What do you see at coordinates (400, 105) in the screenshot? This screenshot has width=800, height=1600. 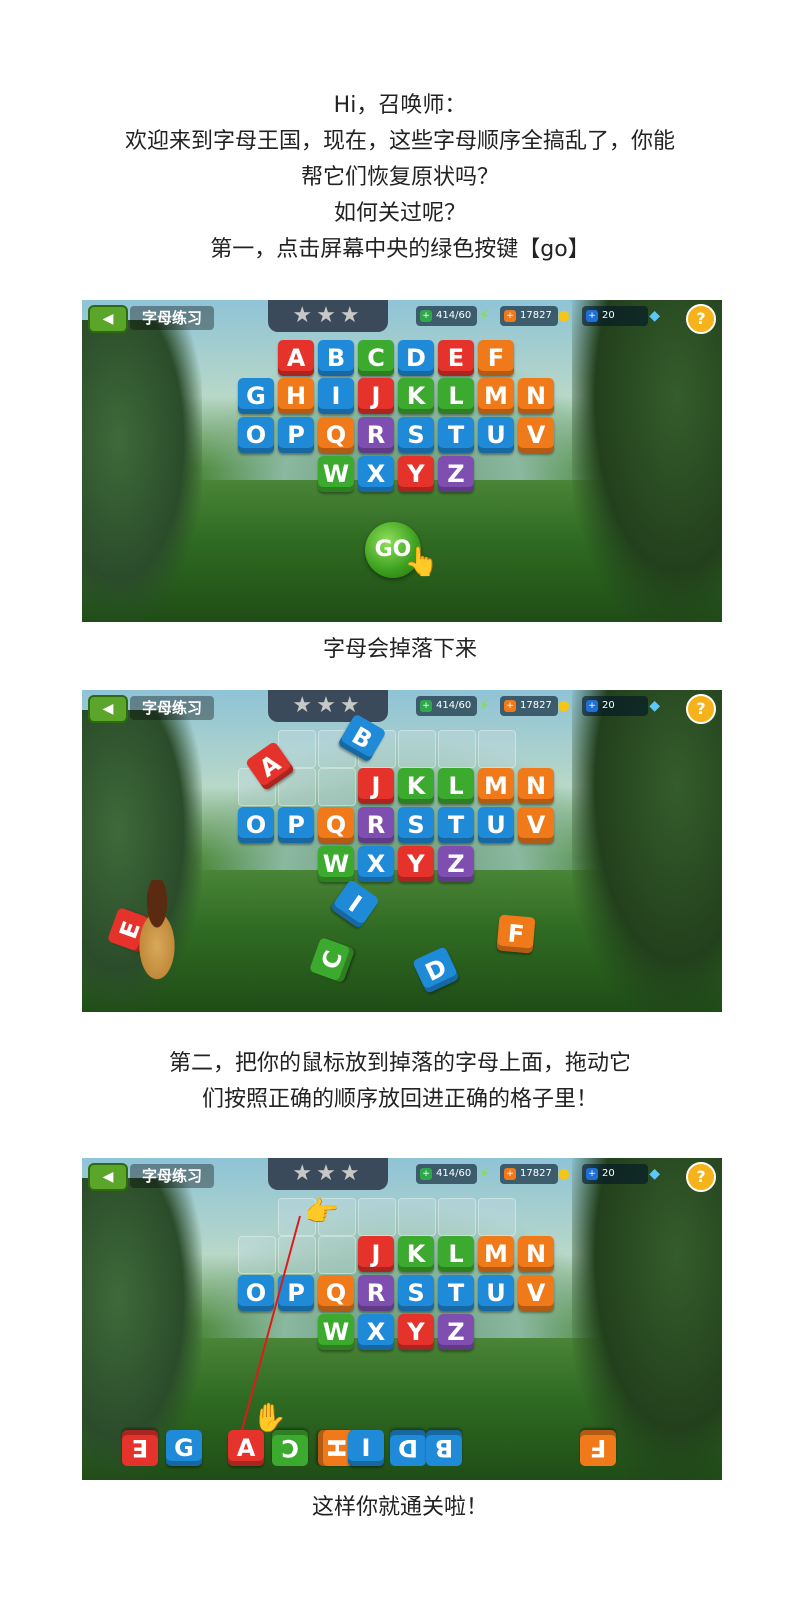 I see `intro-line-1: Hi，召唤师：` at bounding box center [400, 105].